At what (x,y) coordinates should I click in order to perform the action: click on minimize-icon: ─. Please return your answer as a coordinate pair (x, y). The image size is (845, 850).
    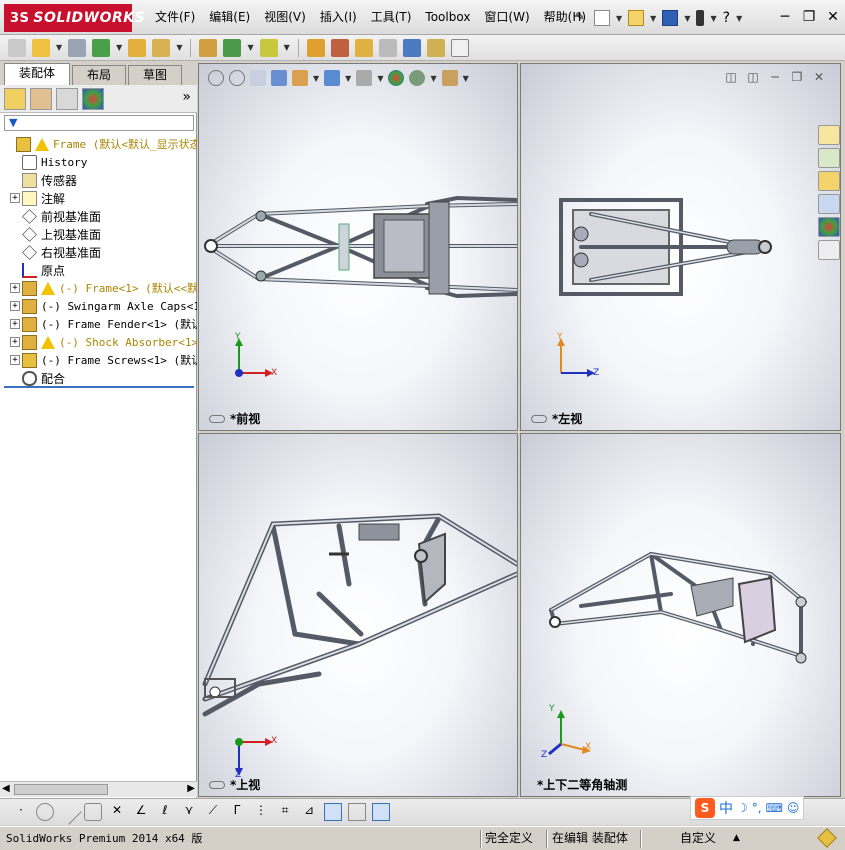
    Looking at the image, I should click on (785, 17).